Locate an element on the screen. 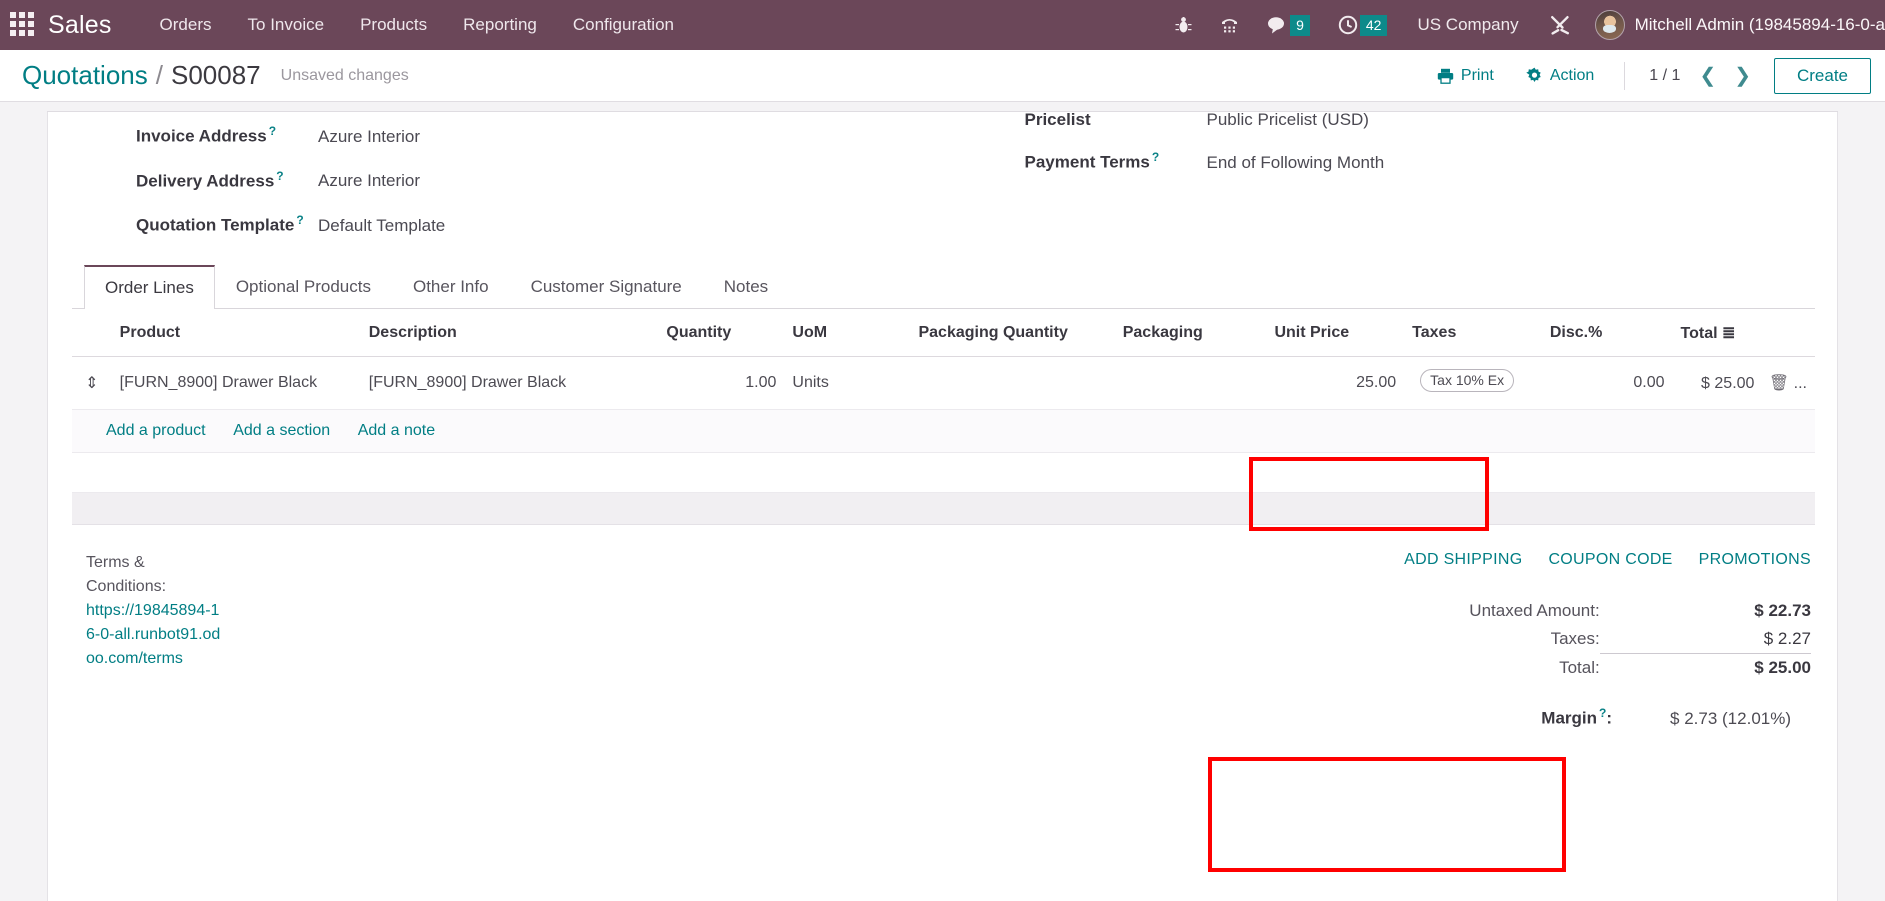  breadcrumb-current-record: S00087 is located at coordinates (215, 75).